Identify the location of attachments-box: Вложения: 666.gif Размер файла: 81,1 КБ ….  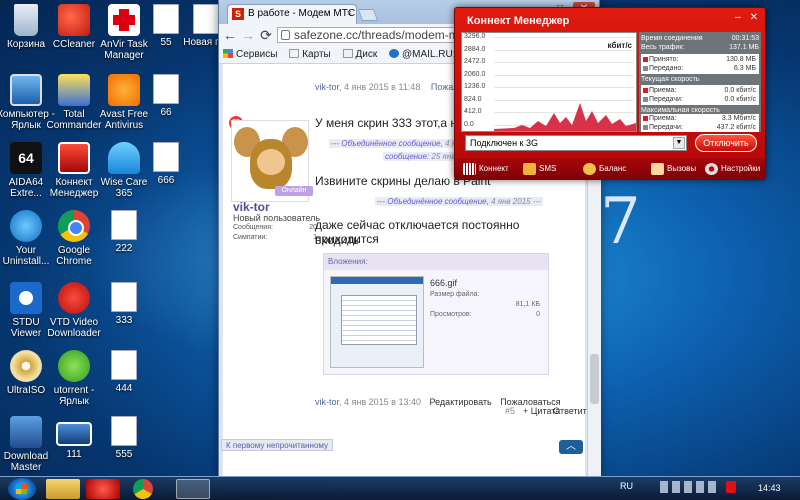
(436, 314).